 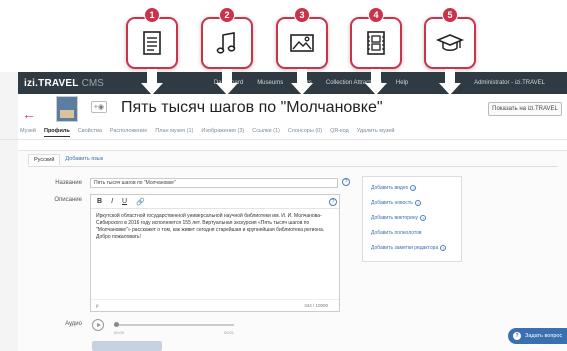 I want to click on tab-profile: Профиль, so click(x=56, y=132).